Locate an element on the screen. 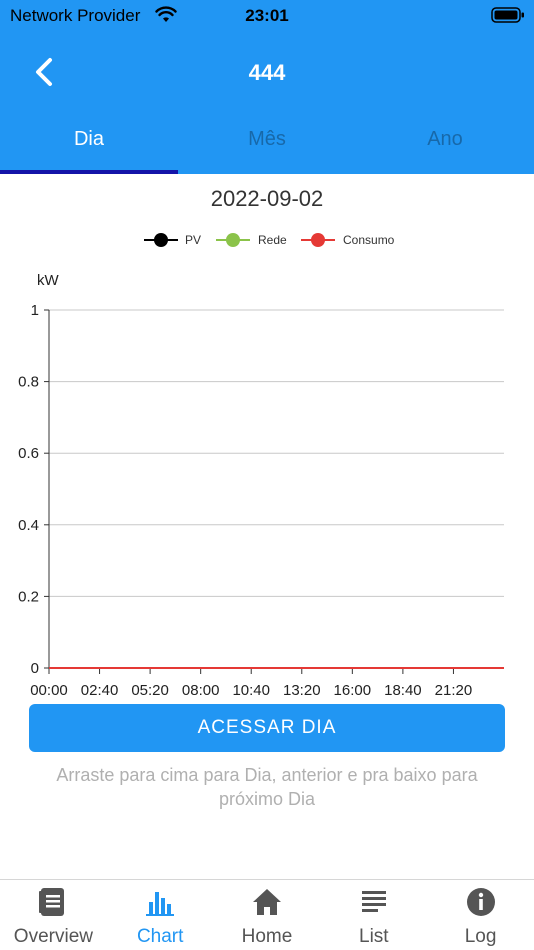 The image size is (534, 950). bar-chart-icon is located at coordinates (160, 904).